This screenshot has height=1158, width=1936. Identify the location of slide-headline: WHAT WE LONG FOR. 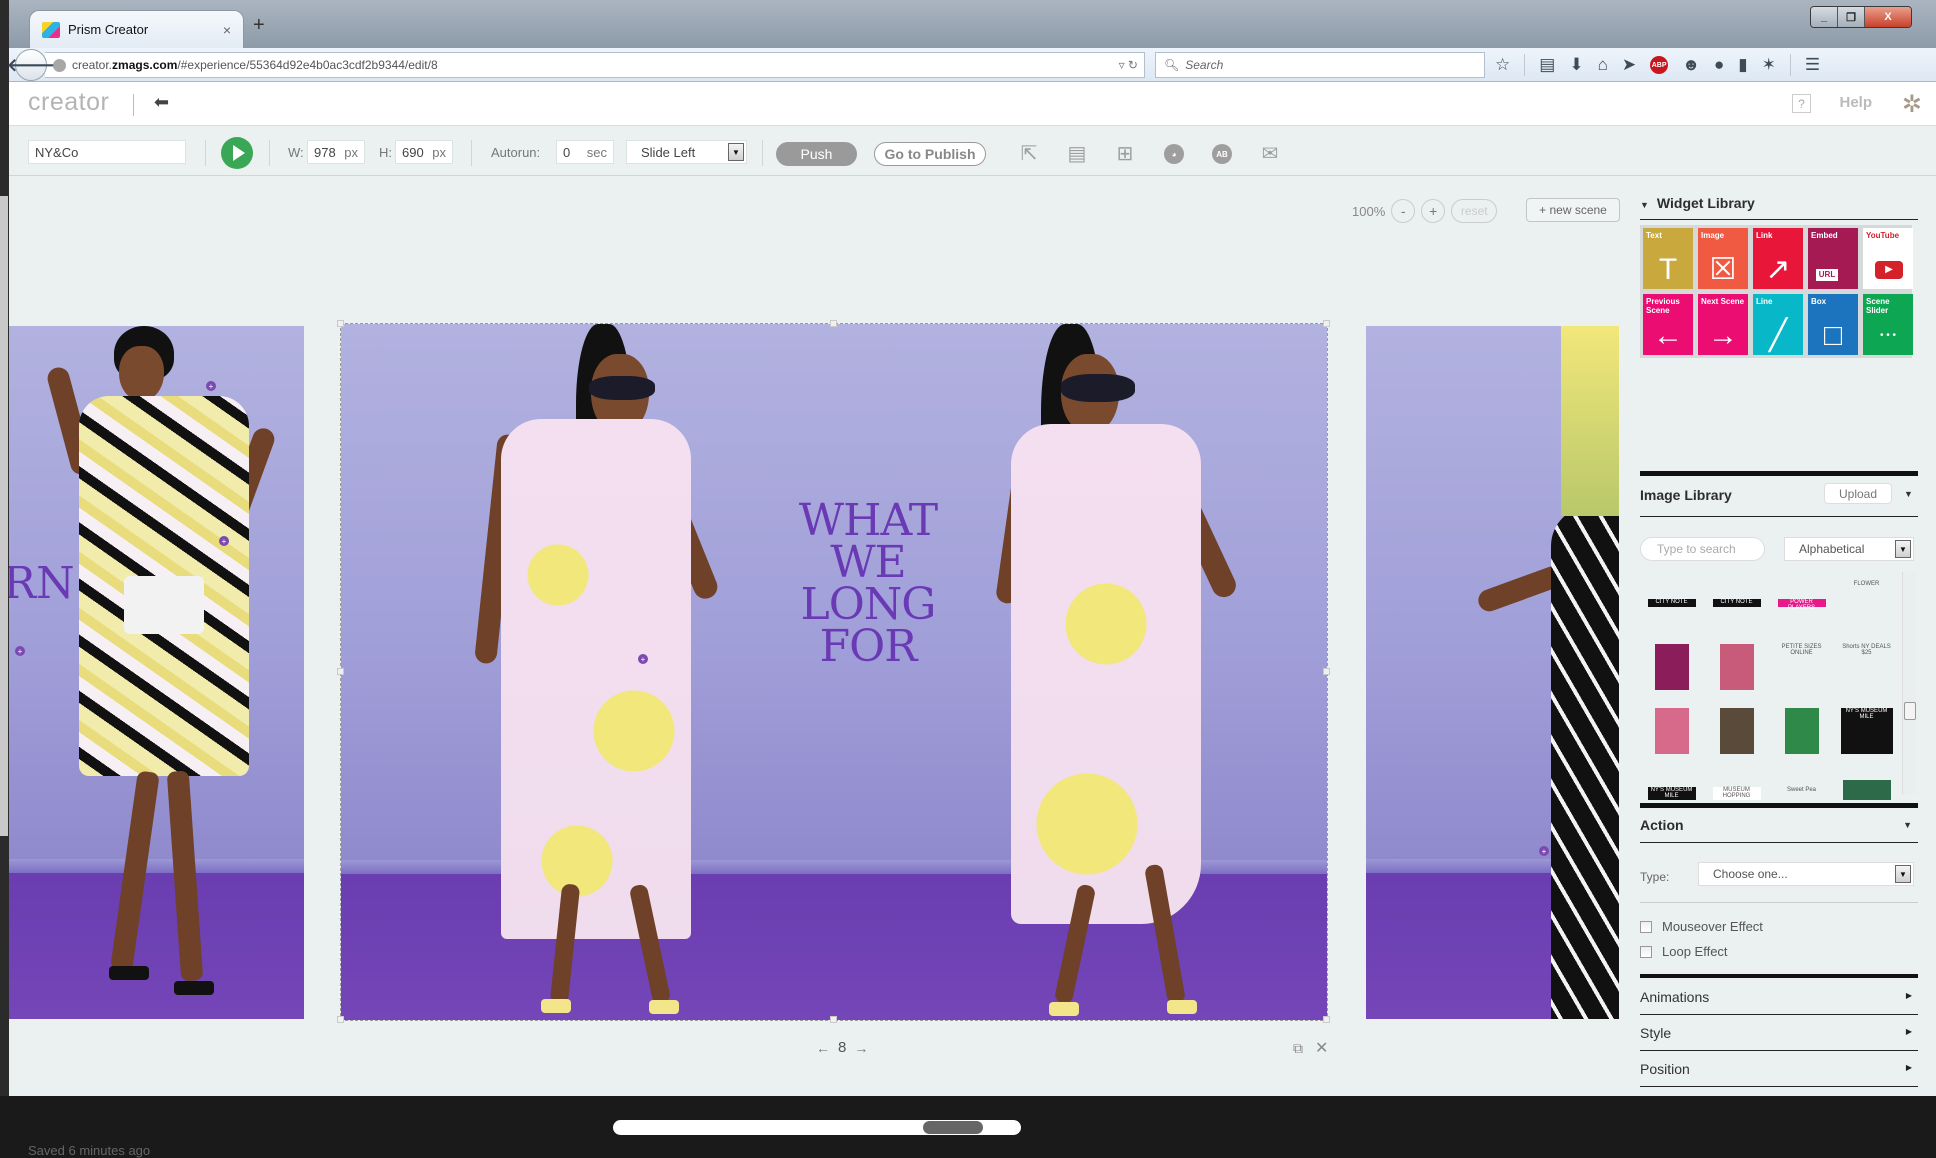
(868, 584).